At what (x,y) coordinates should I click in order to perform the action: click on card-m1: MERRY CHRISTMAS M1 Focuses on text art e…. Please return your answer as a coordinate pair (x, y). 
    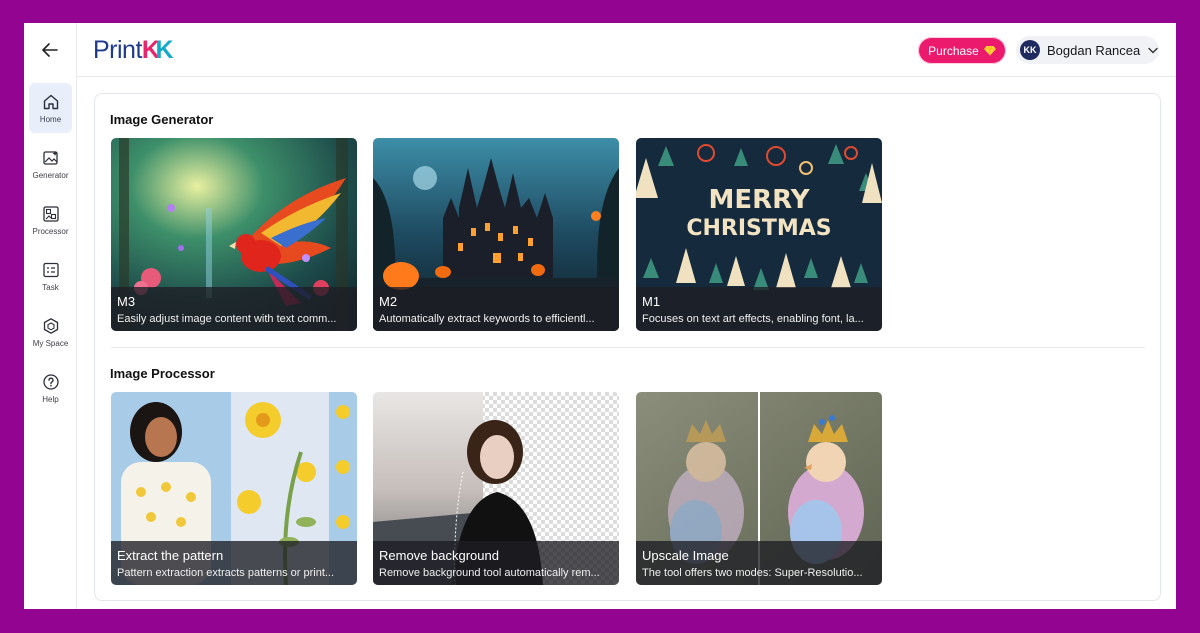
    Looking at the image, I should click on (759, 234).